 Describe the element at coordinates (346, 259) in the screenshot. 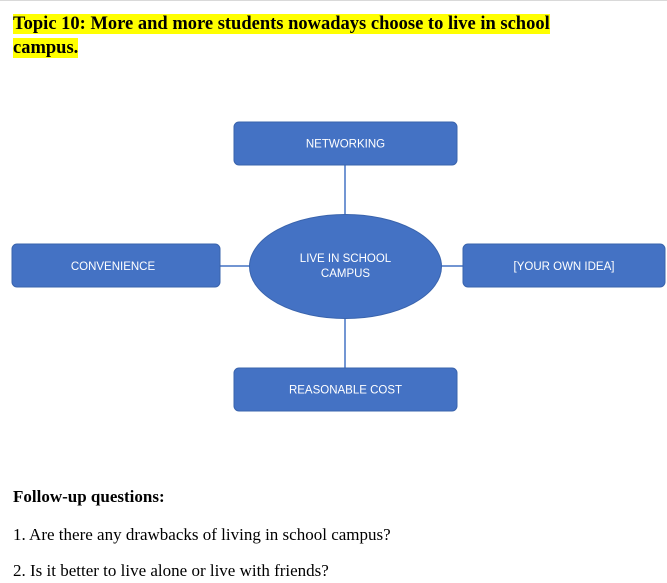

I see `node-center-label-line1: LIVE IN SCHOOL` at that location.